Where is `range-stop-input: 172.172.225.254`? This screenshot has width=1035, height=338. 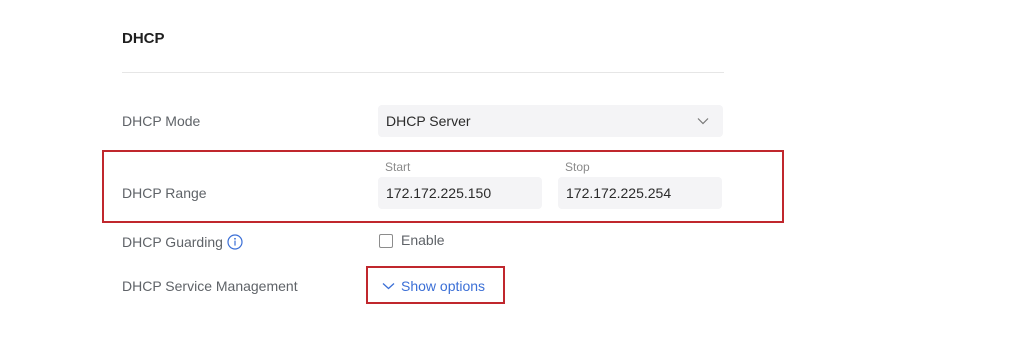 range-stop-input: 172.172.225.254 is located at coordinates (640, 193).